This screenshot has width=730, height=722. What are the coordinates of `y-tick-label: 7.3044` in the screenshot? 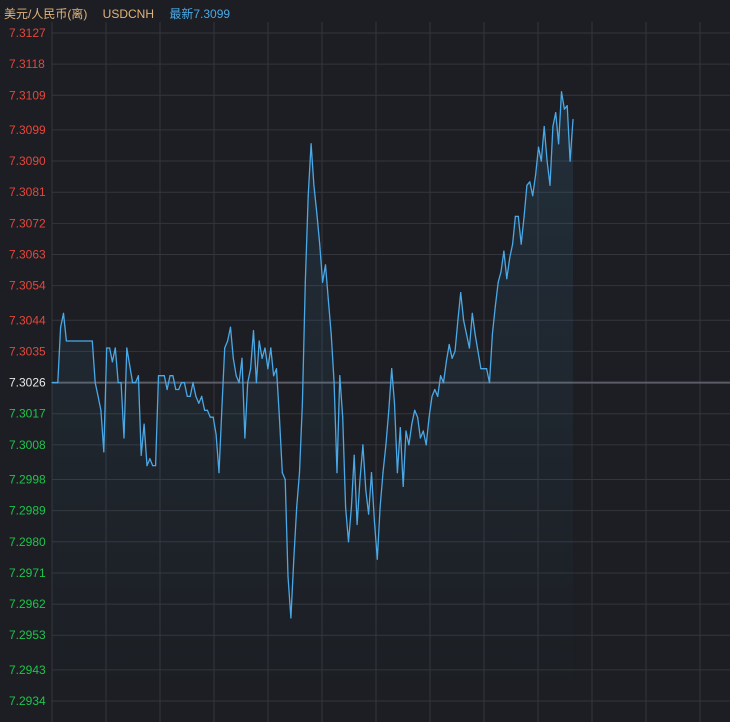 It's located at (27, 320).